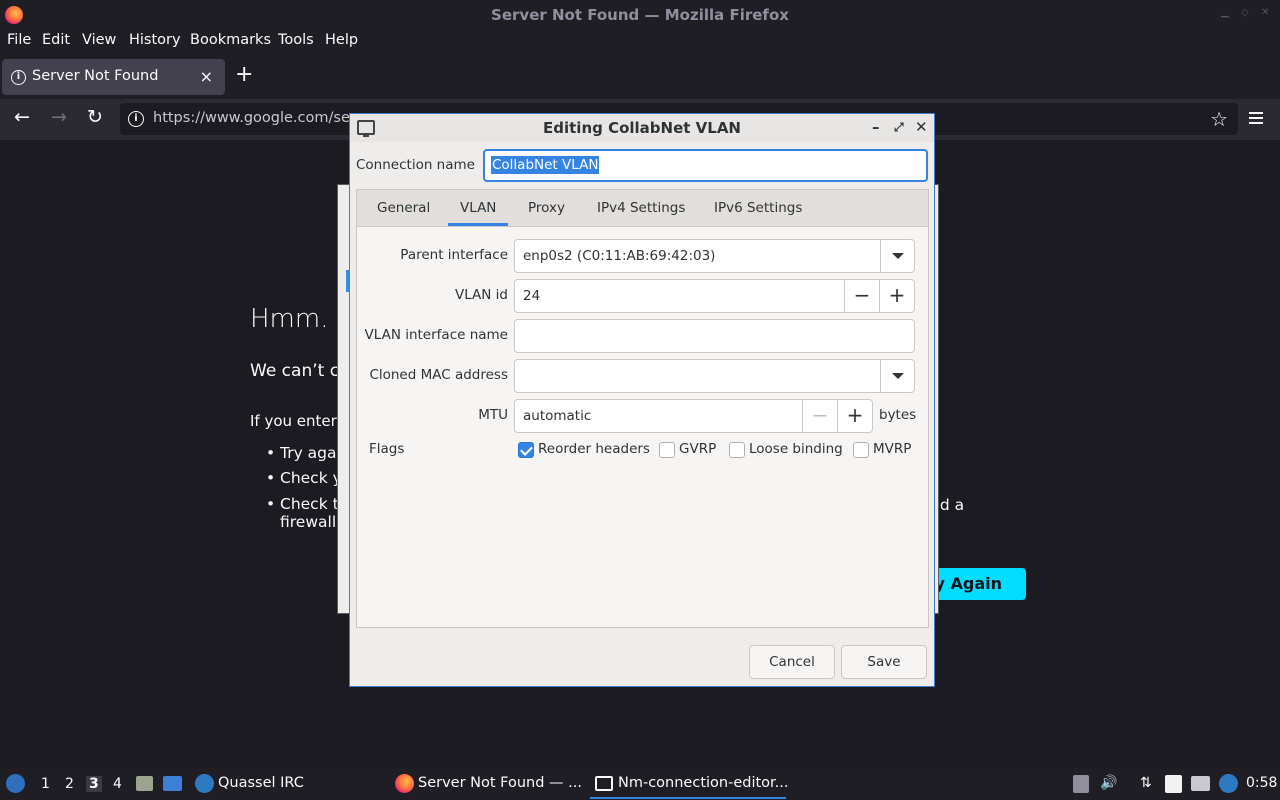 The height and width of the screenshot is (800, 1280). What do you see at coordinates (1200, 783) in the screenshot?
I see `notification-icon` at bounding box center [1200, 783].